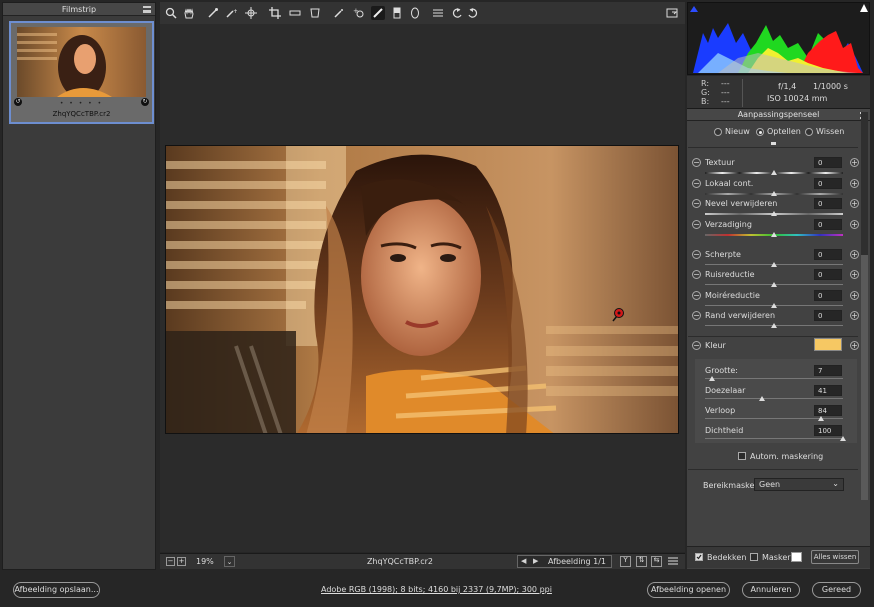 The height and width of the screenshot is (607, 874). Describe the element at coordinates (705, 101) in the screenshot. I see `b-label: B:` at that location.